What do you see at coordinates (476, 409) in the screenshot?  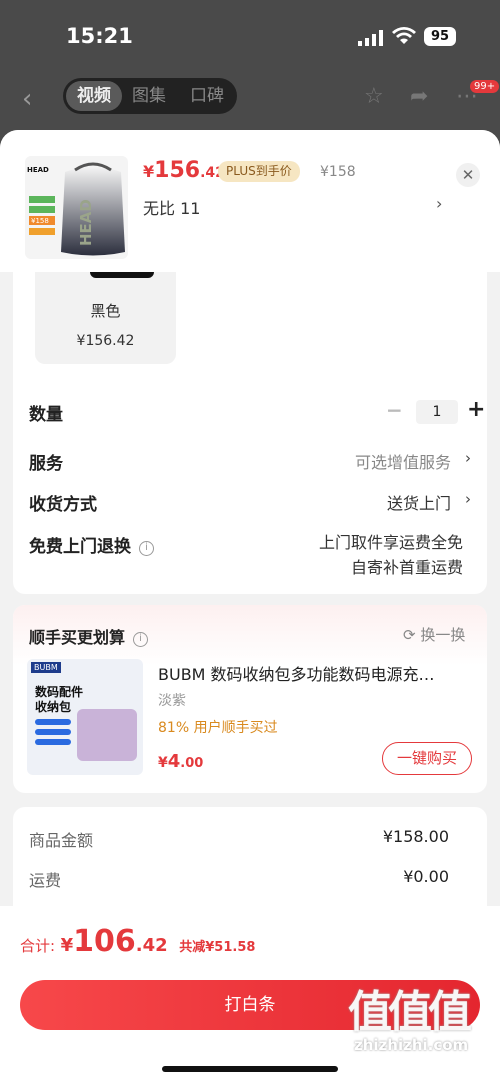 I see `increase-button: +` at bounding box center [476, 409].